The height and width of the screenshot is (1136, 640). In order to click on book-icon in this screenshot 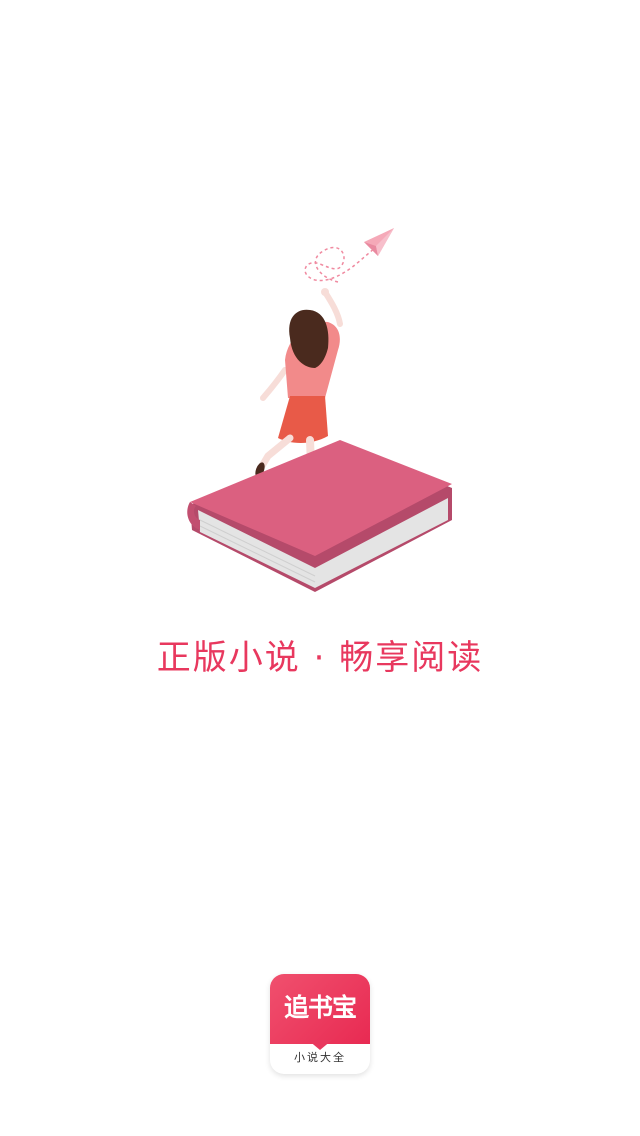, I will do `click(319, 516)`.